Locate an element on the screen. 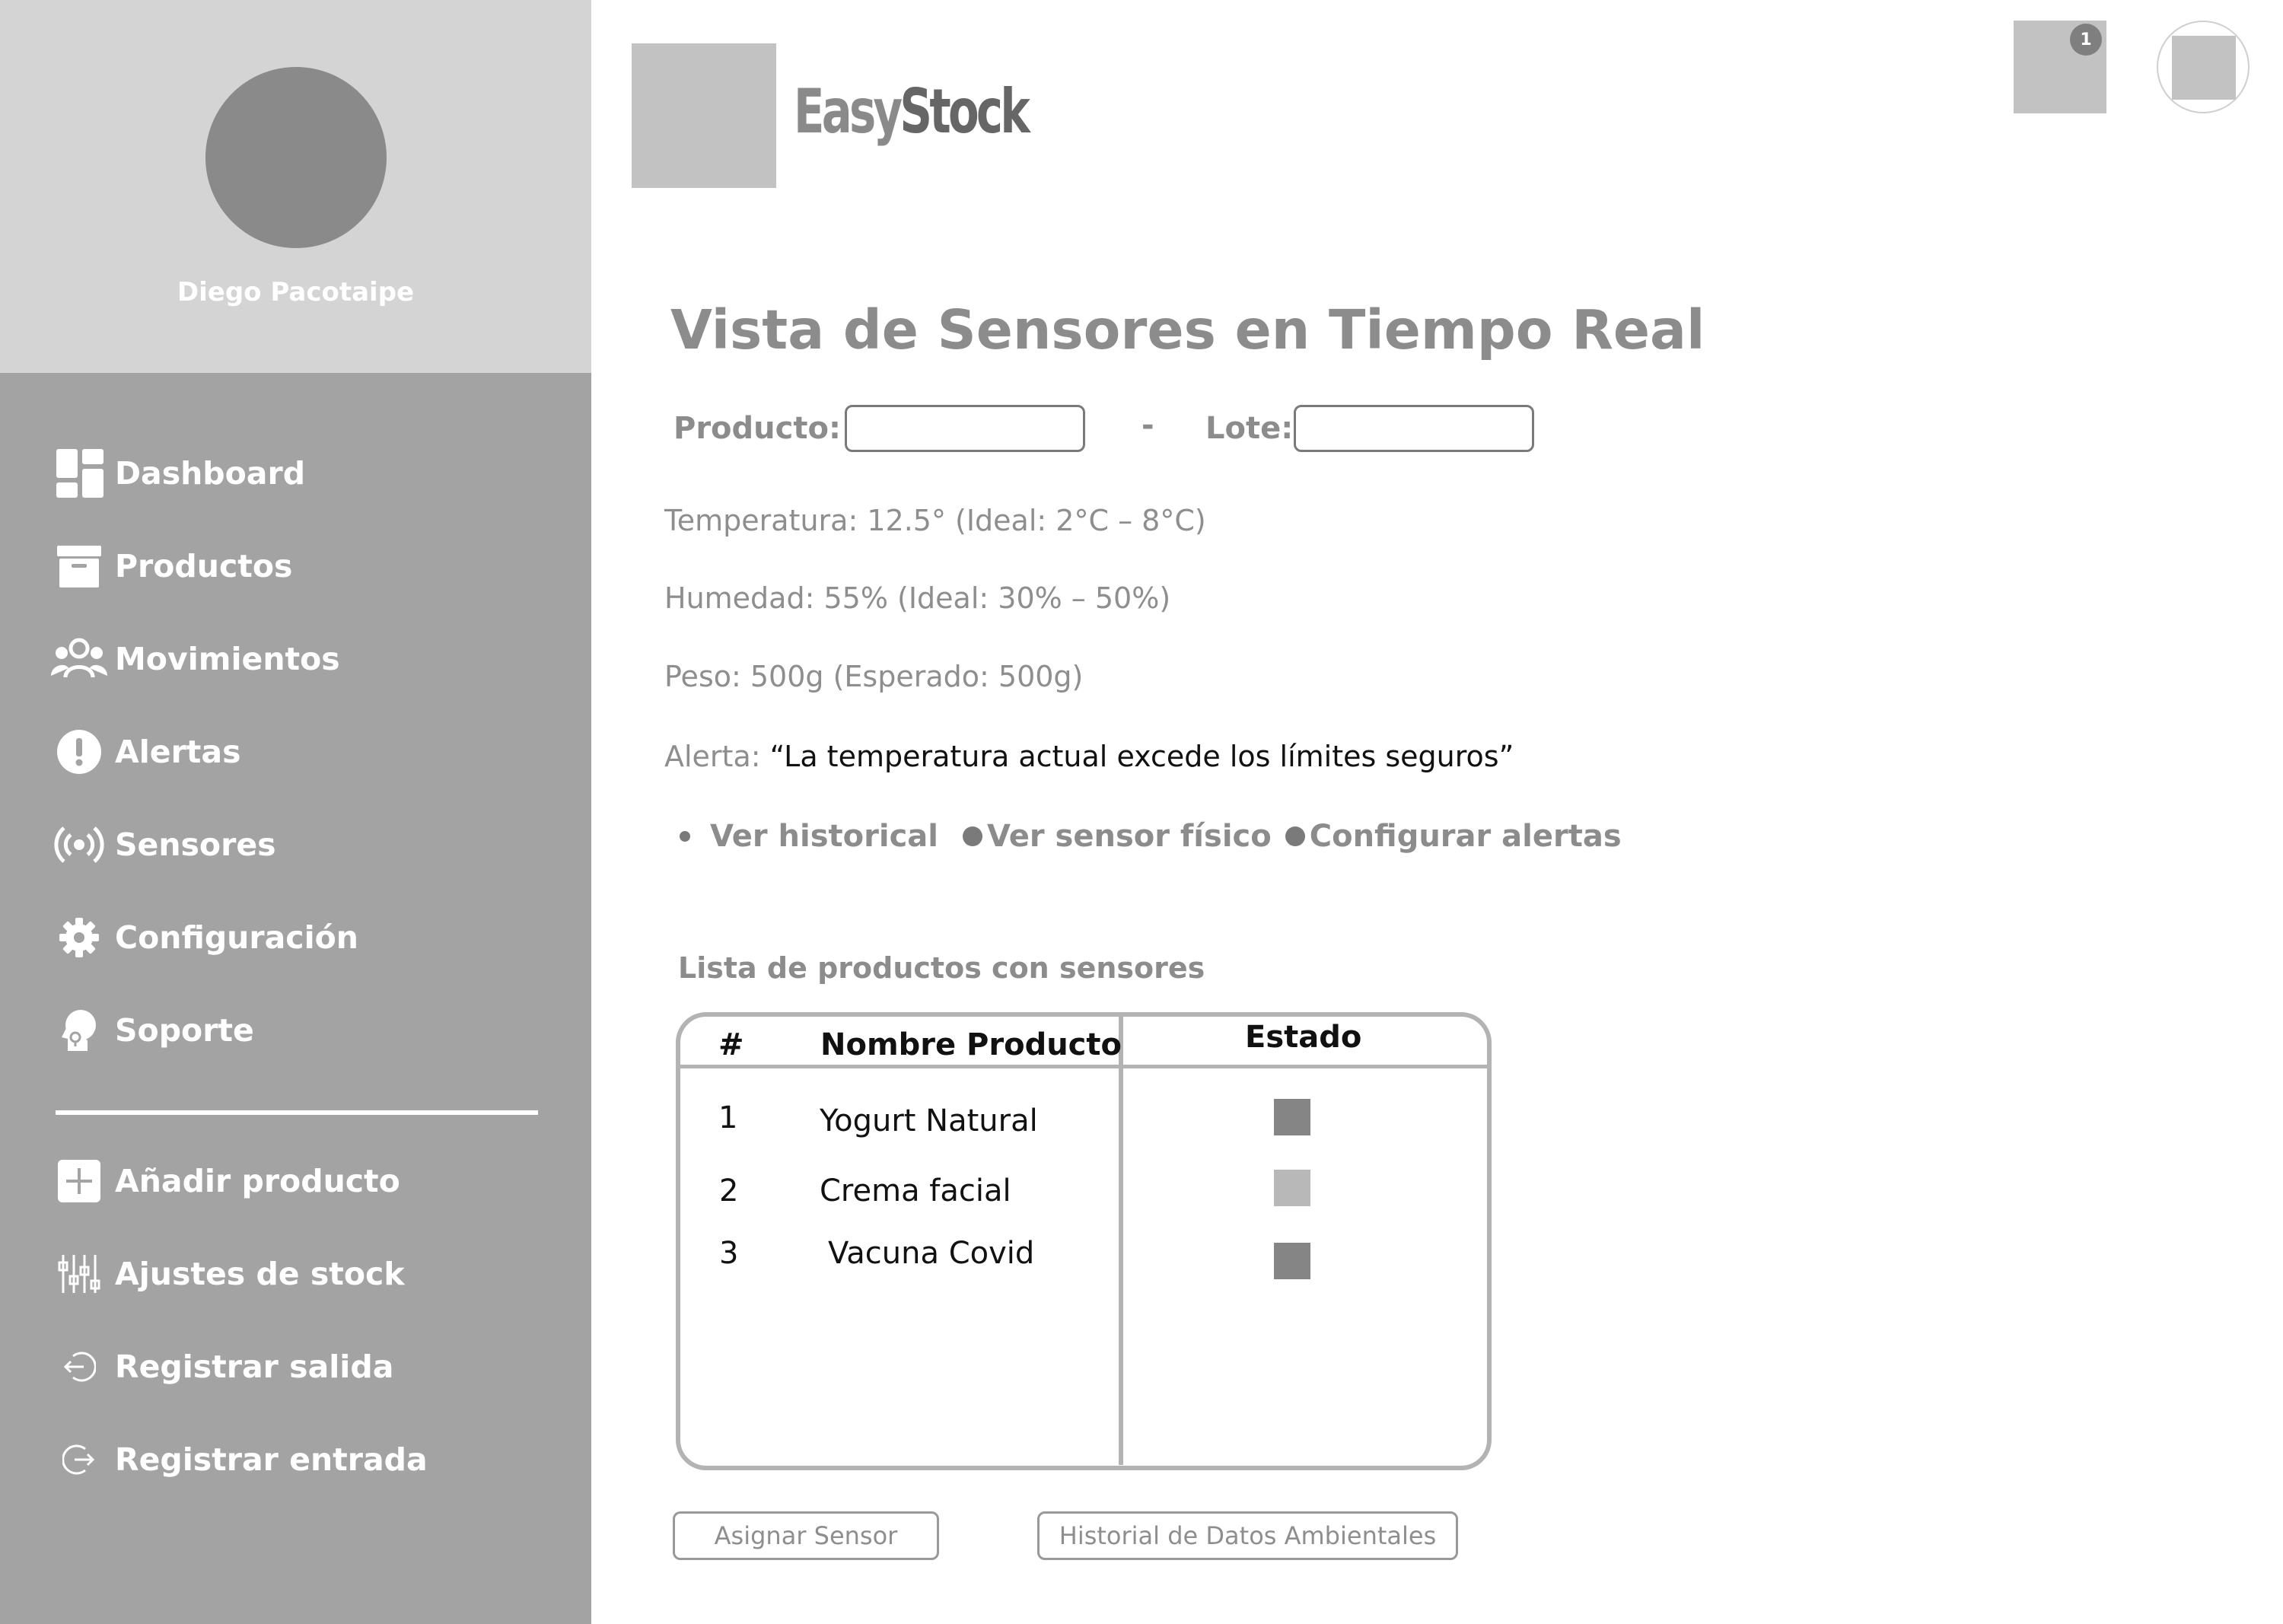  sidebar-item-label: Registrar salida is located at coordinates (254, 1367).